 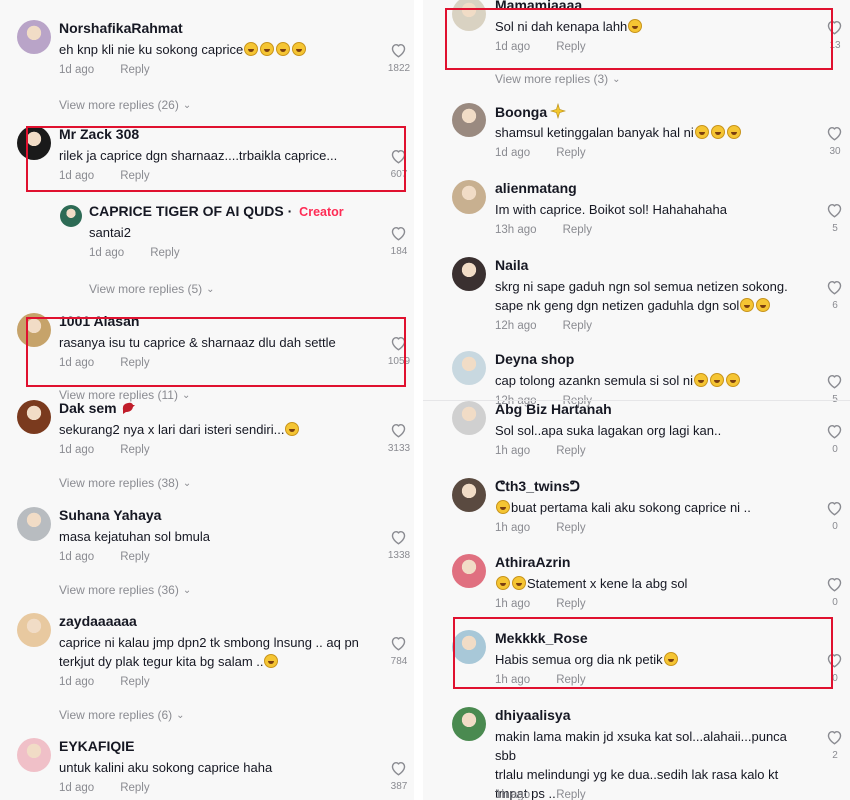 What do you see at coordinates (119, 483) in the screenshot?
I see `view-more-replies-label: View more replies (38)` at bounding box center [119, 483].